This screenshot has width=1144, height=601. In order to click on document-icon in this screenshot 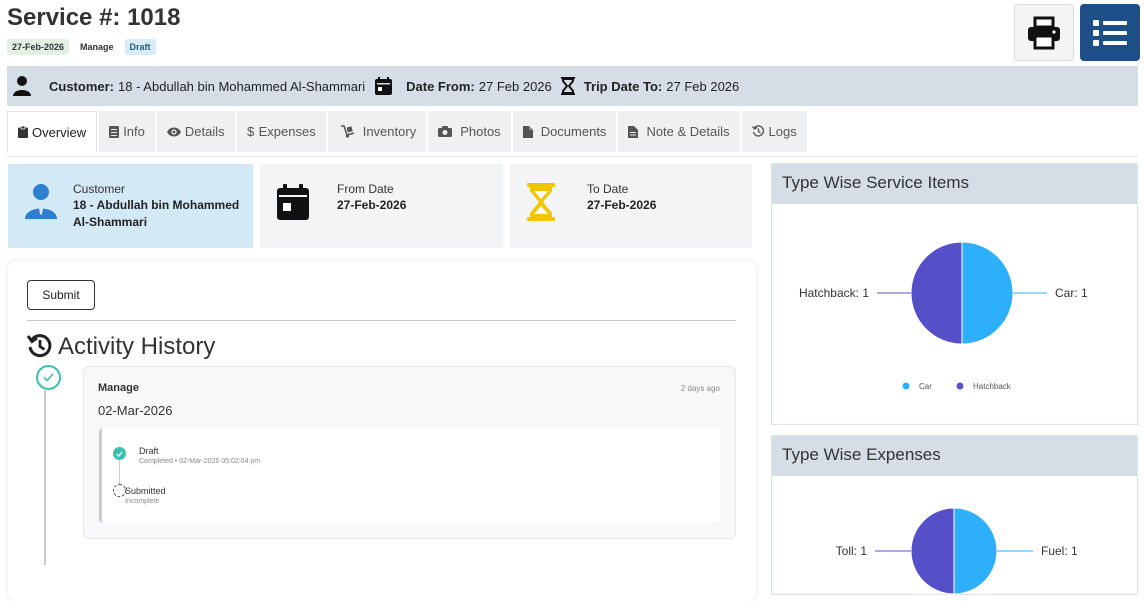, I will do `click(114, 131)`.